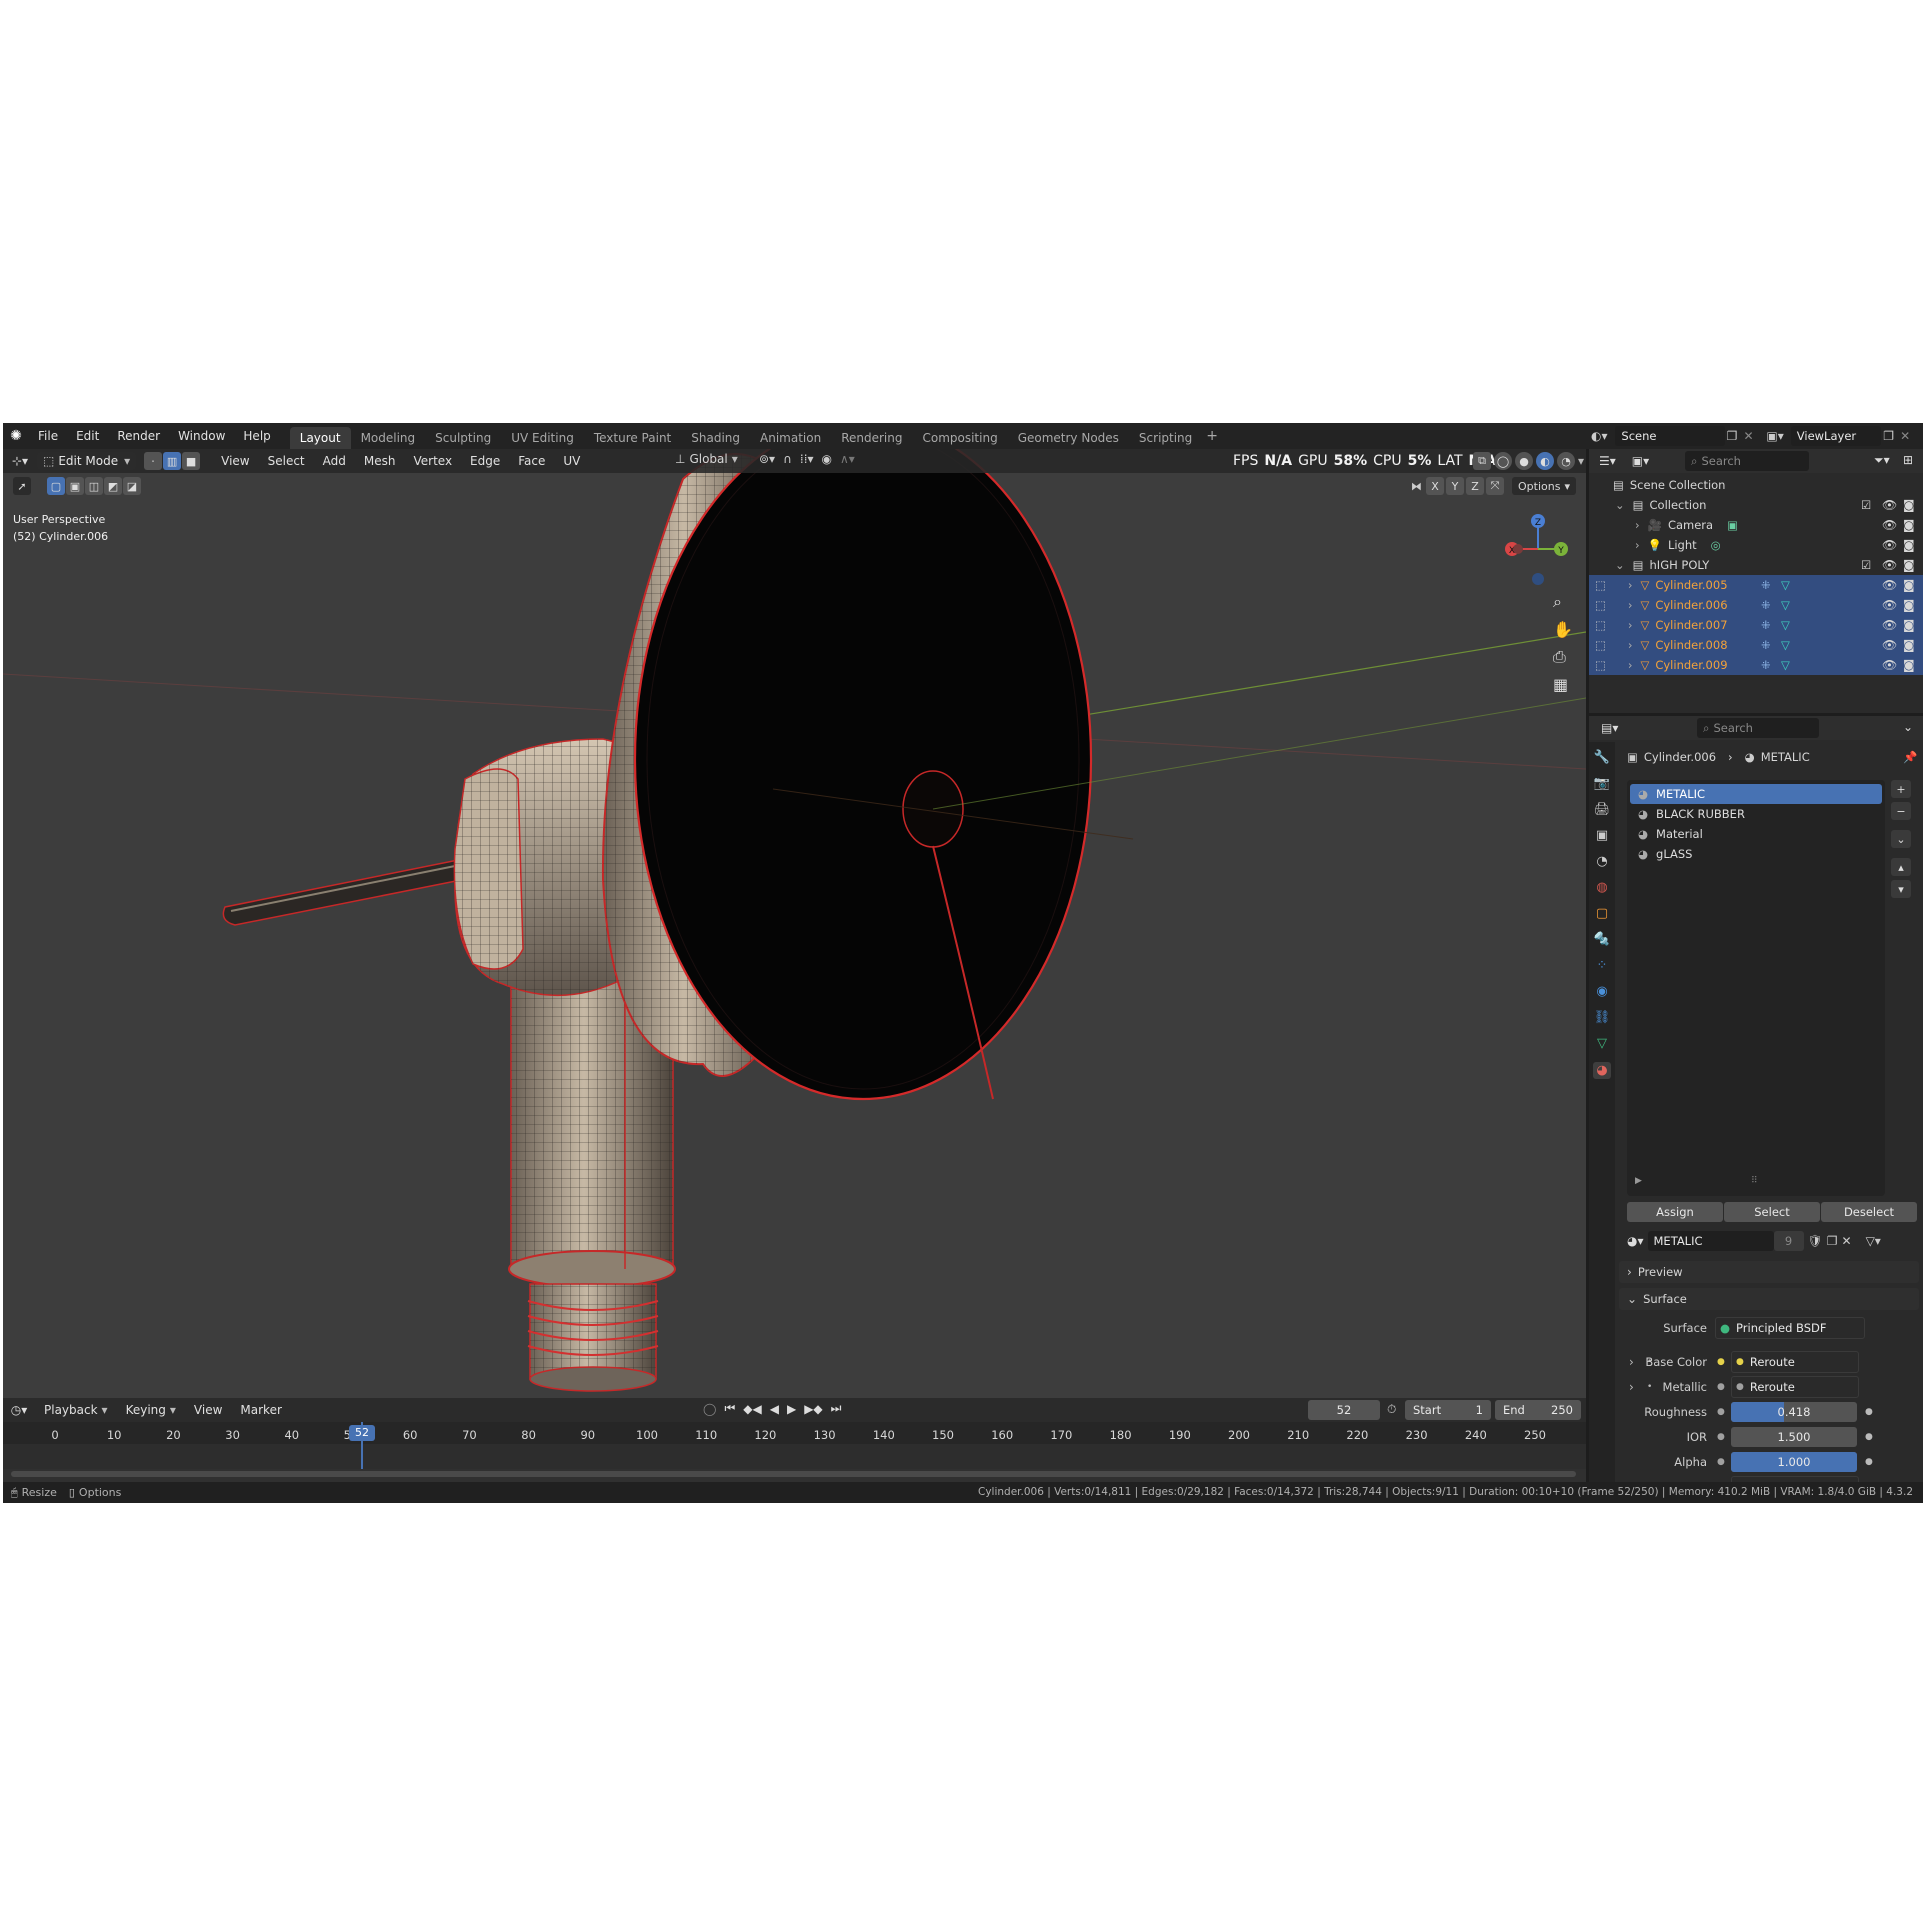 The image size is (1926, 1926). What do you see at coordinates (208, 1410) in the screenshot?
I see `timeline-menu-view: View` at bounding box center [208, 1410].